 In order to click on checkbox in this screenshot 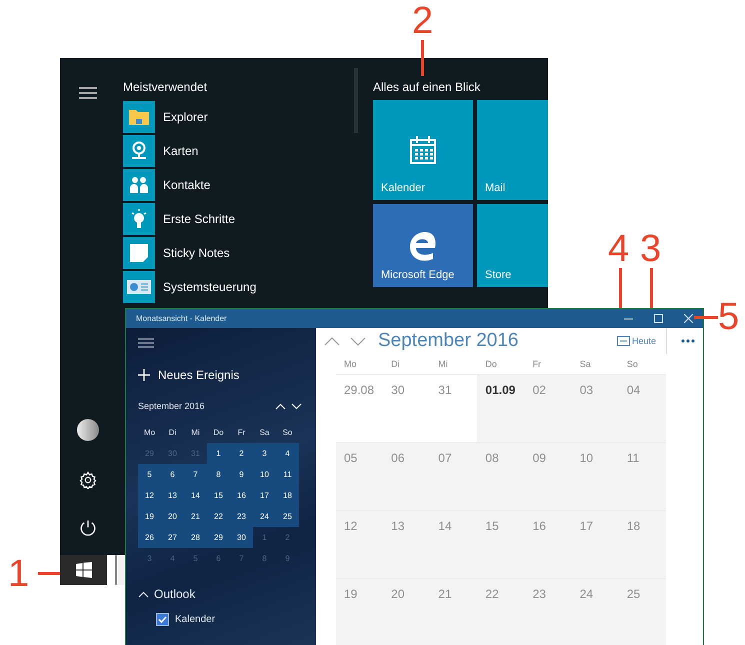, I will do `click(162, 619)`.